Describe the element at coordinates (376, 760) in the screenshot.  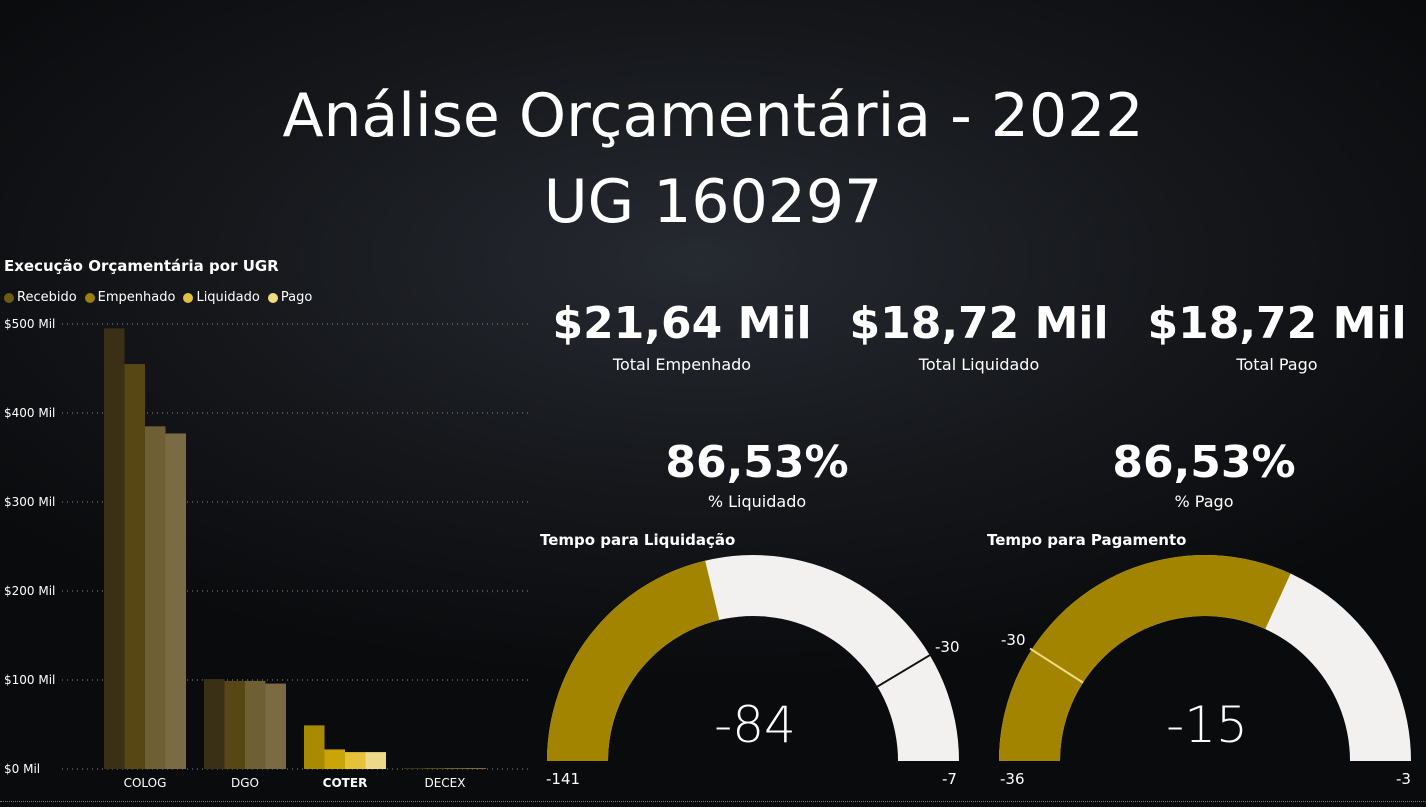
I see `bar-coter-pago` at that location.